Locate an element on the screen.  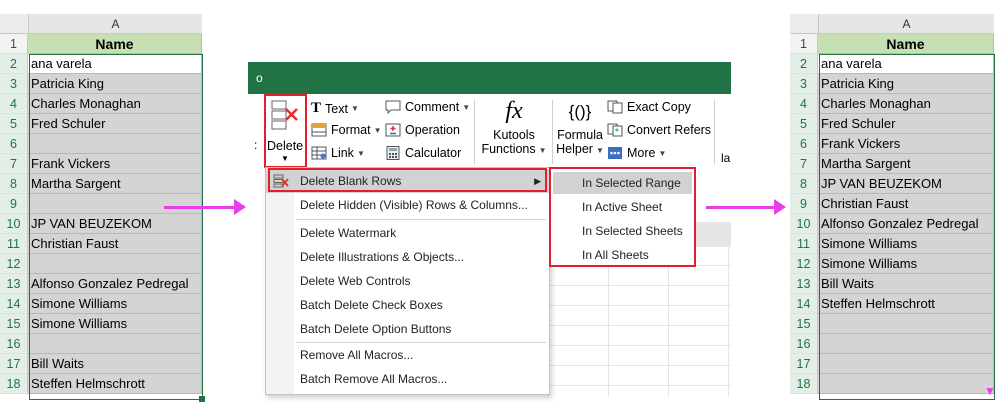
fill-handle is located at coordinates (202, 399).